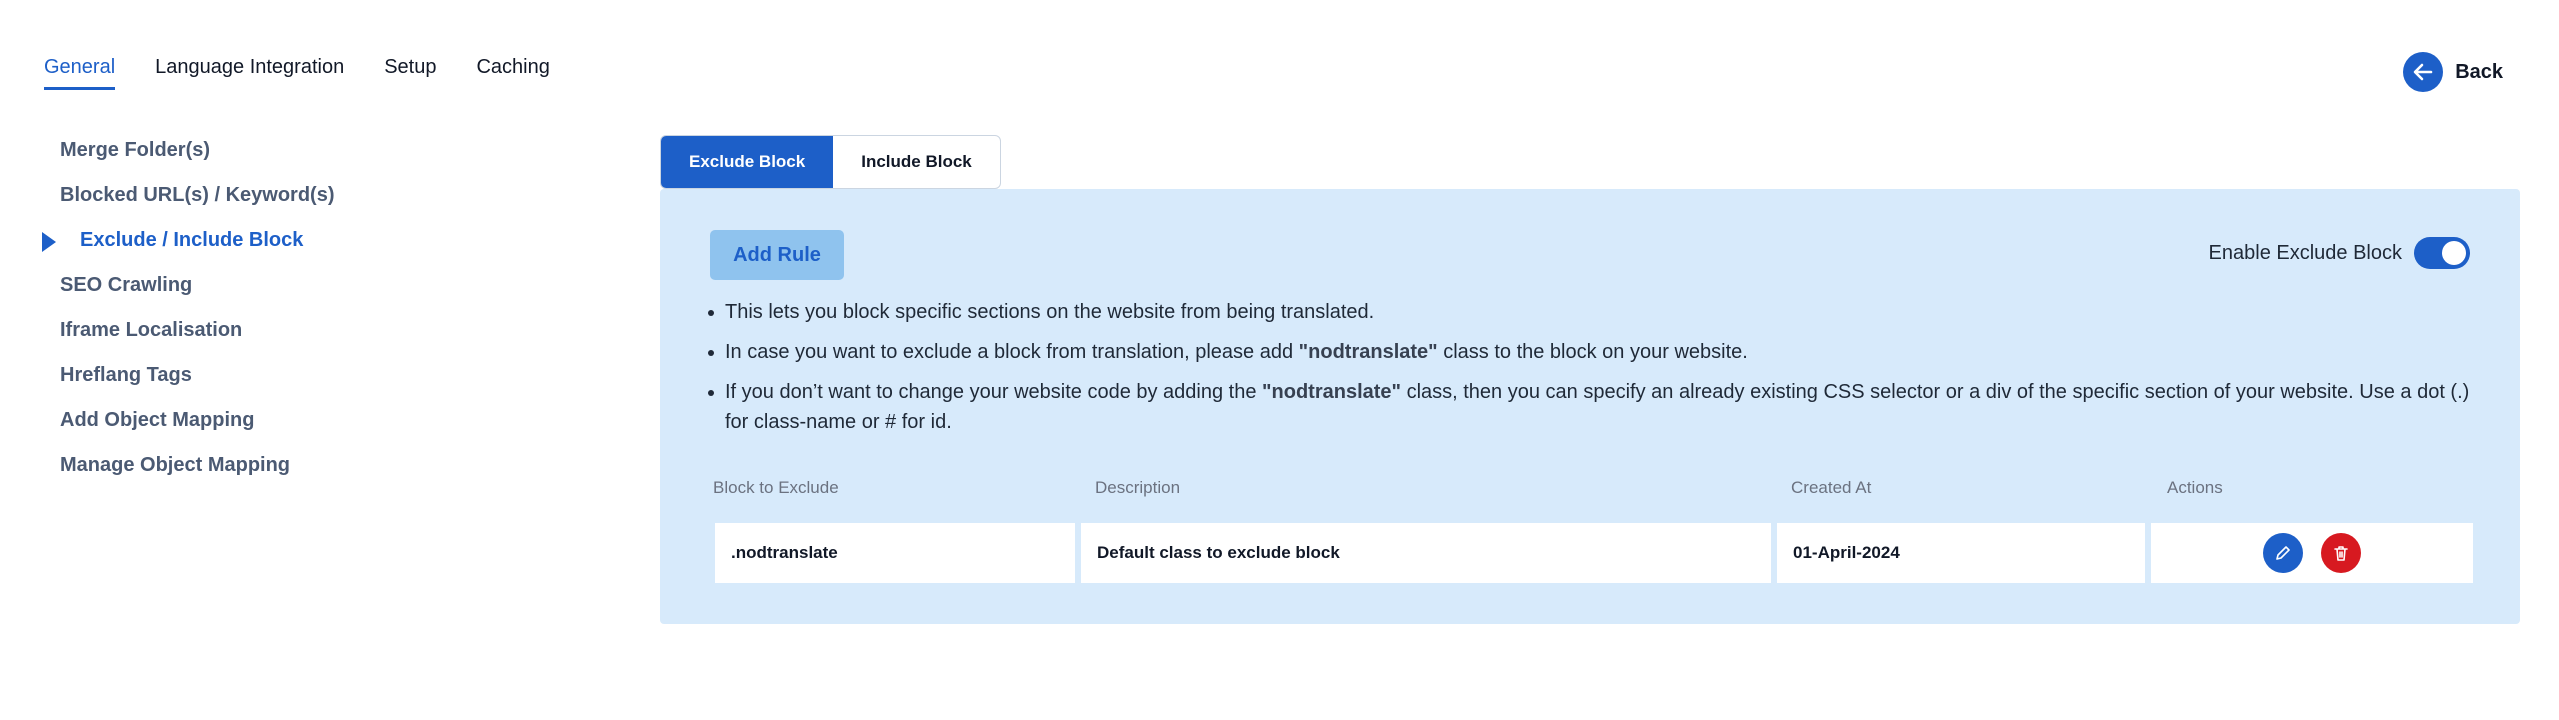 The height and width of the screenshot is (720, 2559). I want to click on tab-caching: Caching, so click(512, 73).